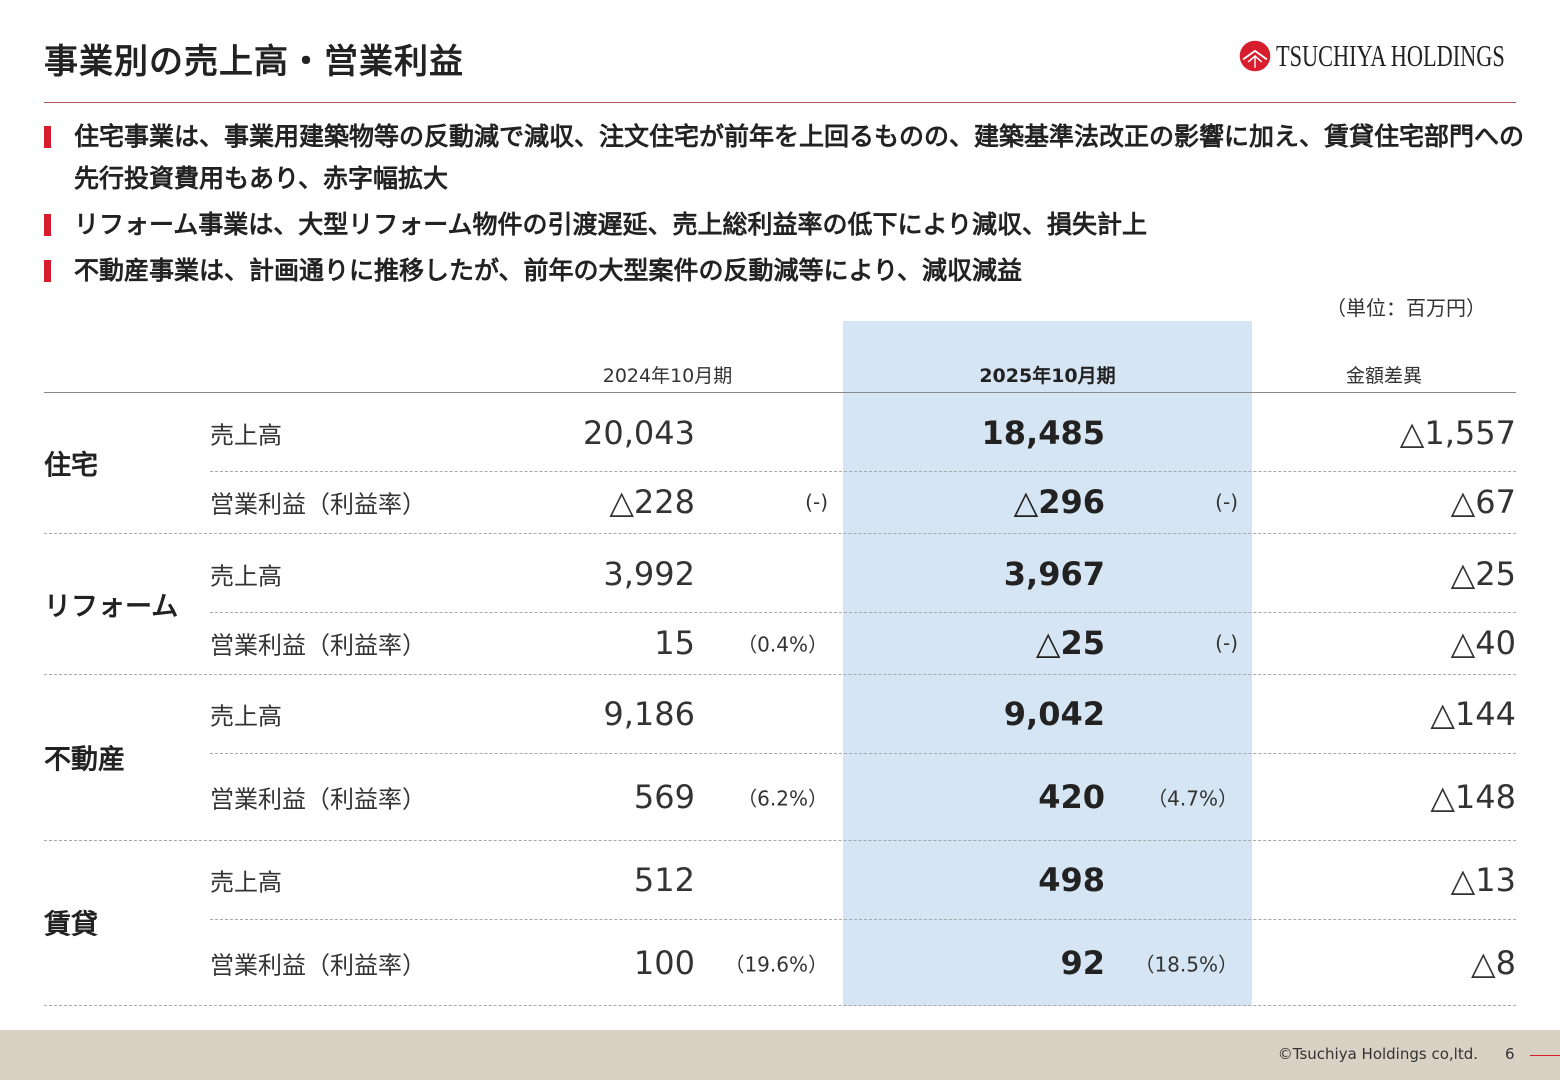  I want to click on segment-name-rental: 賃貸, so click(71, 925).